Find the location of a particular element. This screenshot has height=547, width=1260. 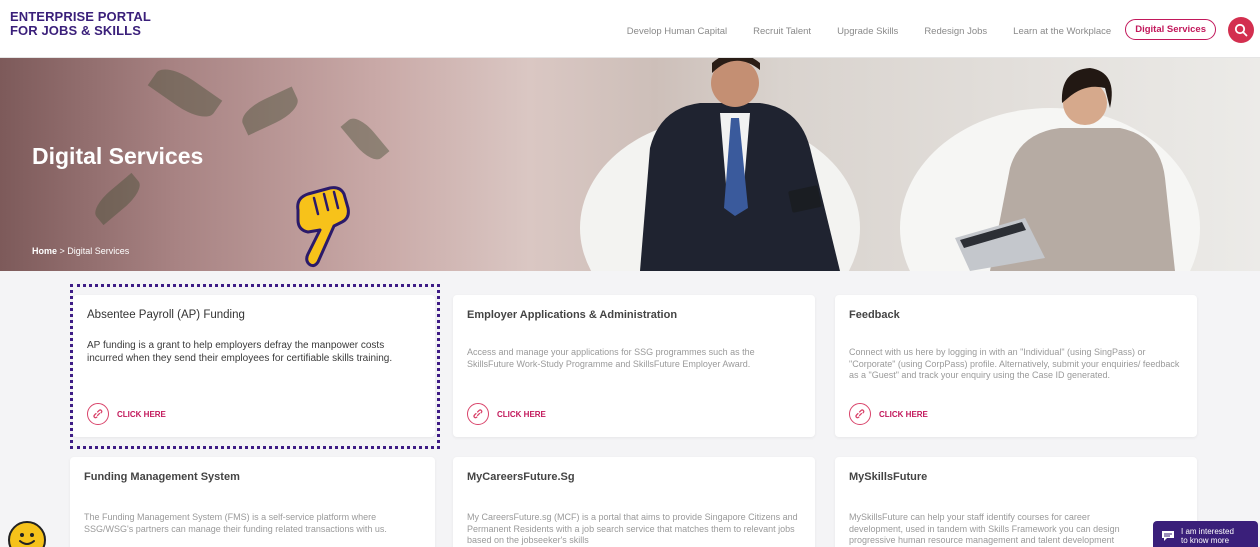

nav-redesign-jobs: Redesign Jobs is located at coordinates (955, 31).